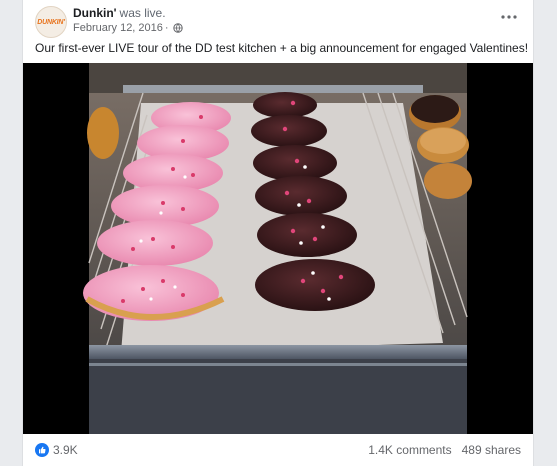 The height and width of the screenshot is (466, 557). What do you see at coordinates (177, 28) in the screenshot?
I see `globe-icon` at bounding box center [177, 28].